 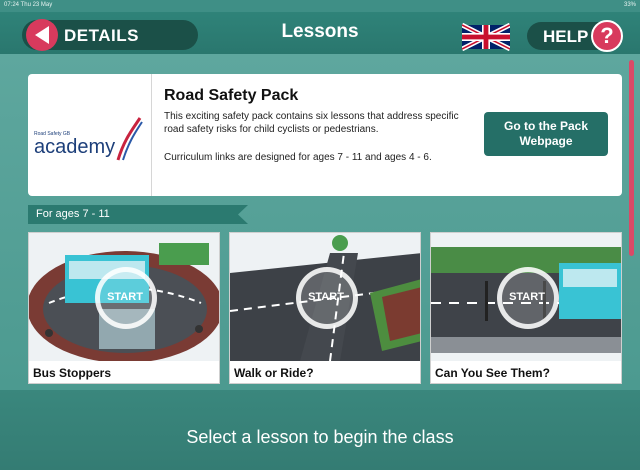 I want to click on lesson-name: Can You See Them?, so click(x=492, y=373).